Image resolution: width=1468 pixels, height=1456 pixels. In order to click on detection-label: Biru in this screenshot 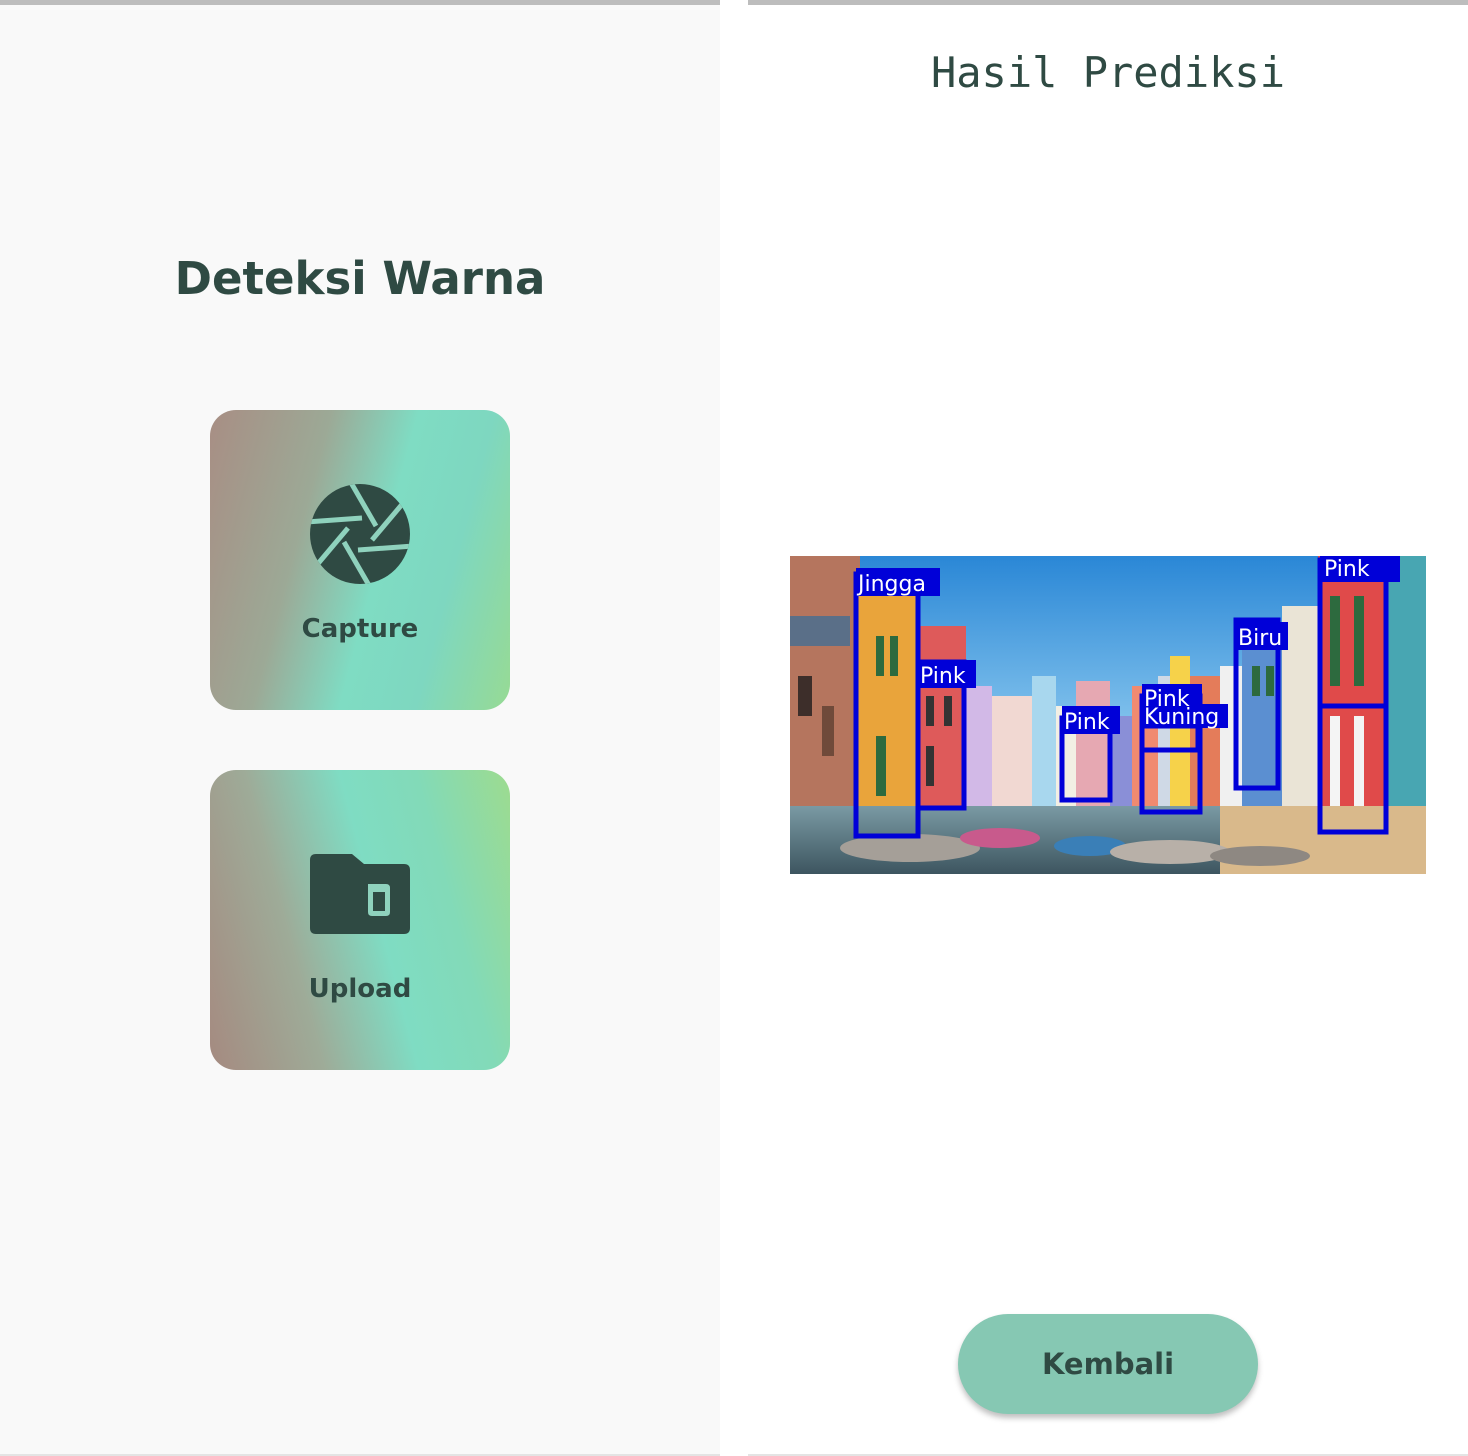, I will do `click(1260, 638)`.